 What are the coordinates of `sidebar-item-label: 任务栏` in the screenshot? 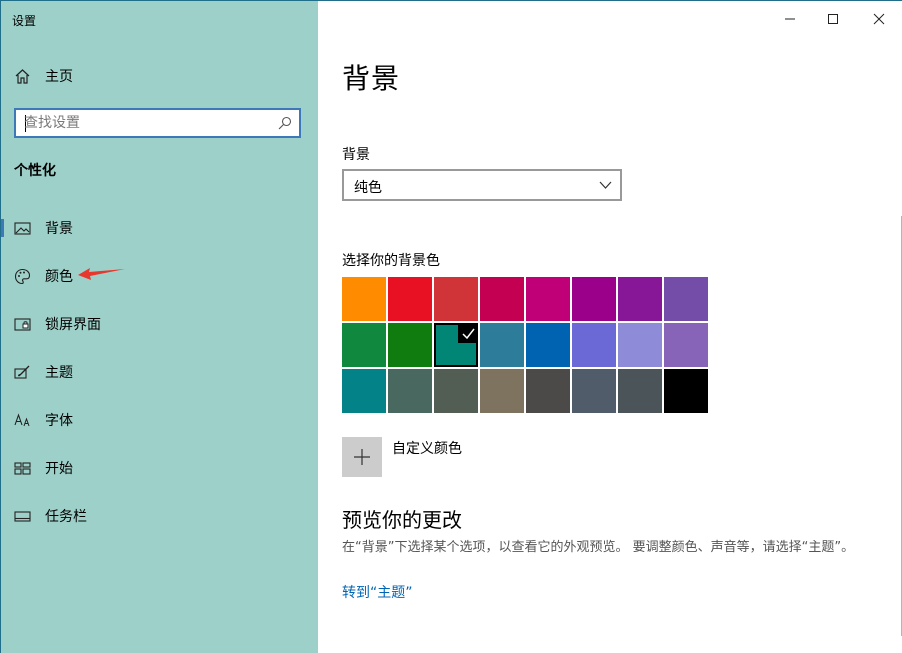 It's located at (66, 517).